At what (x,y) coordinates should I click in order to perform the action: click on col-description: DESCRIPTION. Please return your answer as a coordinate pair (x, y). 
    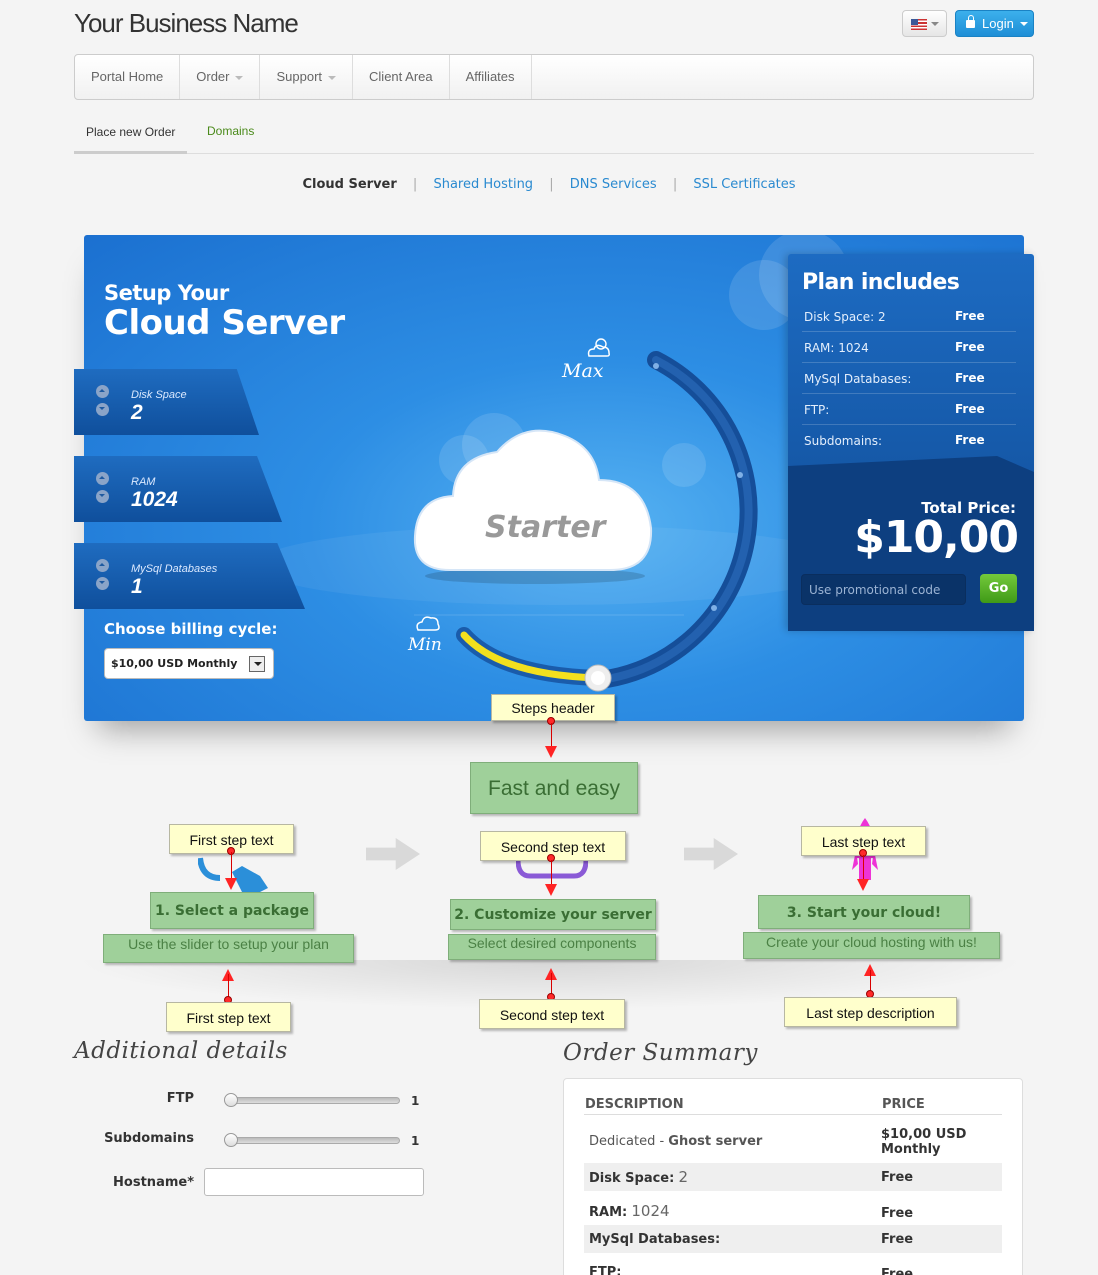
    Looking at the image, I should click on (634, 1104).